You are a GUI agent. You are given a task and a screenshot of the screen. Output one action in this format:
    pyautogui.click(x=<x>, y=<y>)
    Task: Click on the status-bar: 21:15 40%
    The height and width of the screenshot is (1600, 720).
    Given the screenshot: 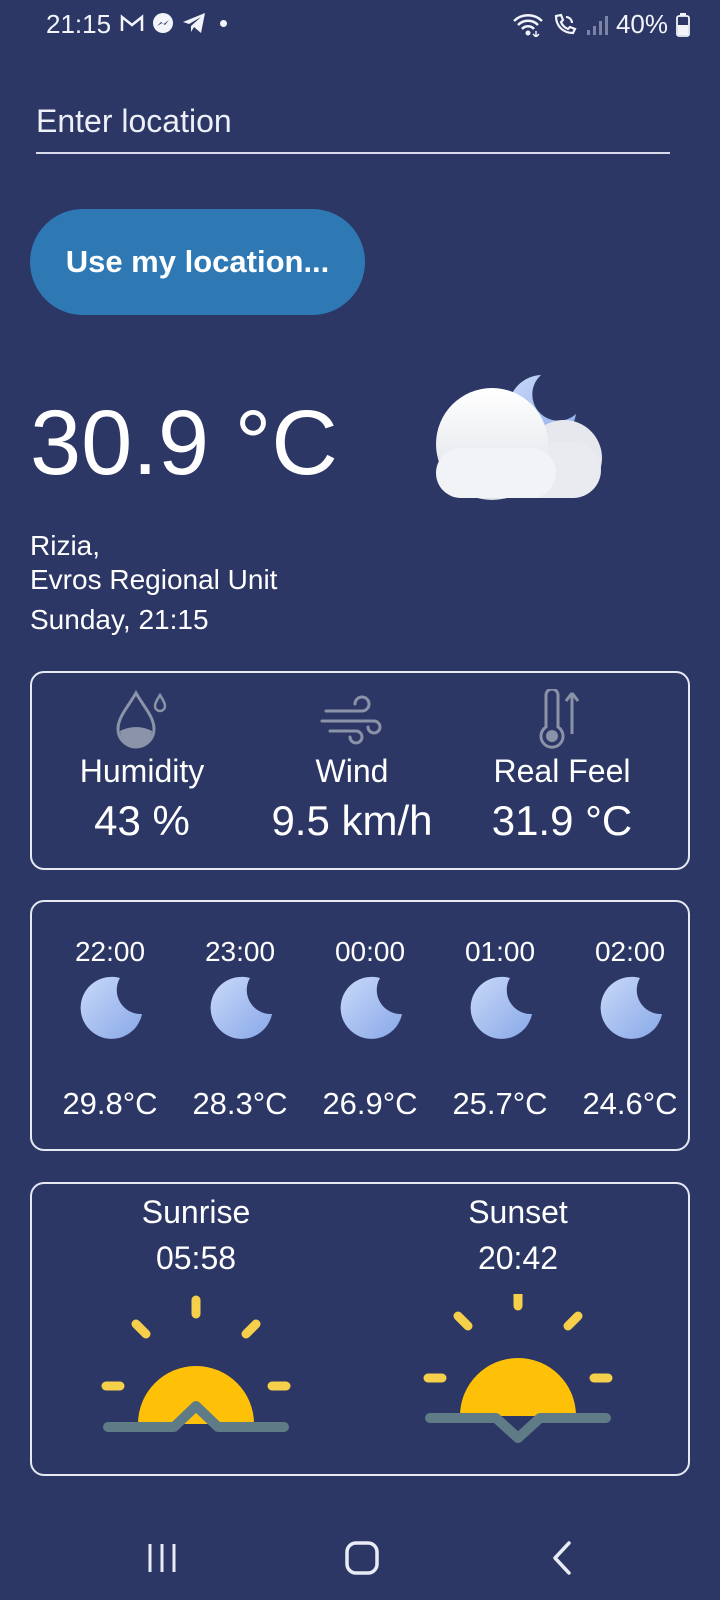 What is the action you would take?
    pyautogui.click(x=360, y=26)
    